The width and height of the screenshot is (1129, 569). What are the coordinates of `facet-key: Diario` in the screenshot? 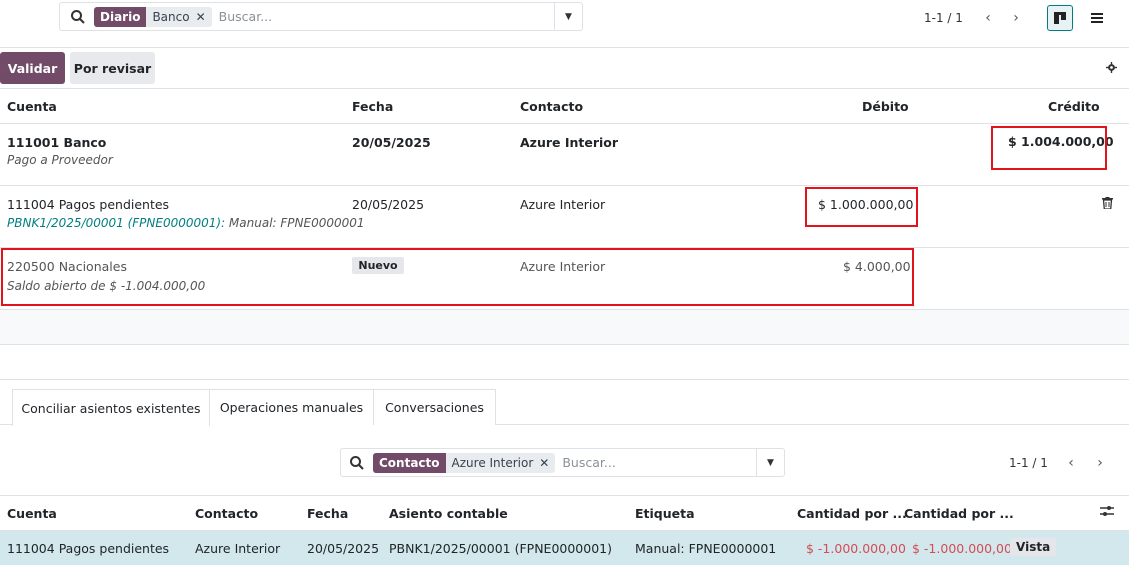 It's located at (120, 16).